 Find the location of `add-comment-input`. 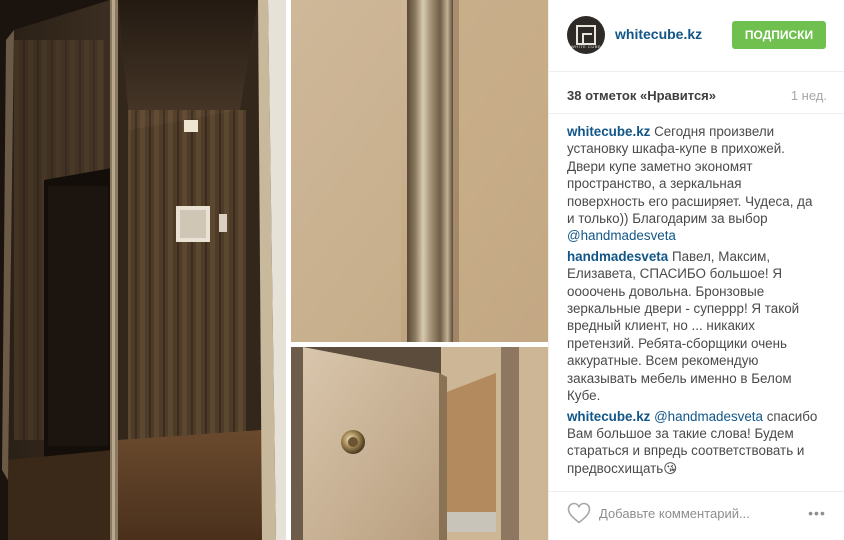

add-comment-input is located at coordinates (699, 513).